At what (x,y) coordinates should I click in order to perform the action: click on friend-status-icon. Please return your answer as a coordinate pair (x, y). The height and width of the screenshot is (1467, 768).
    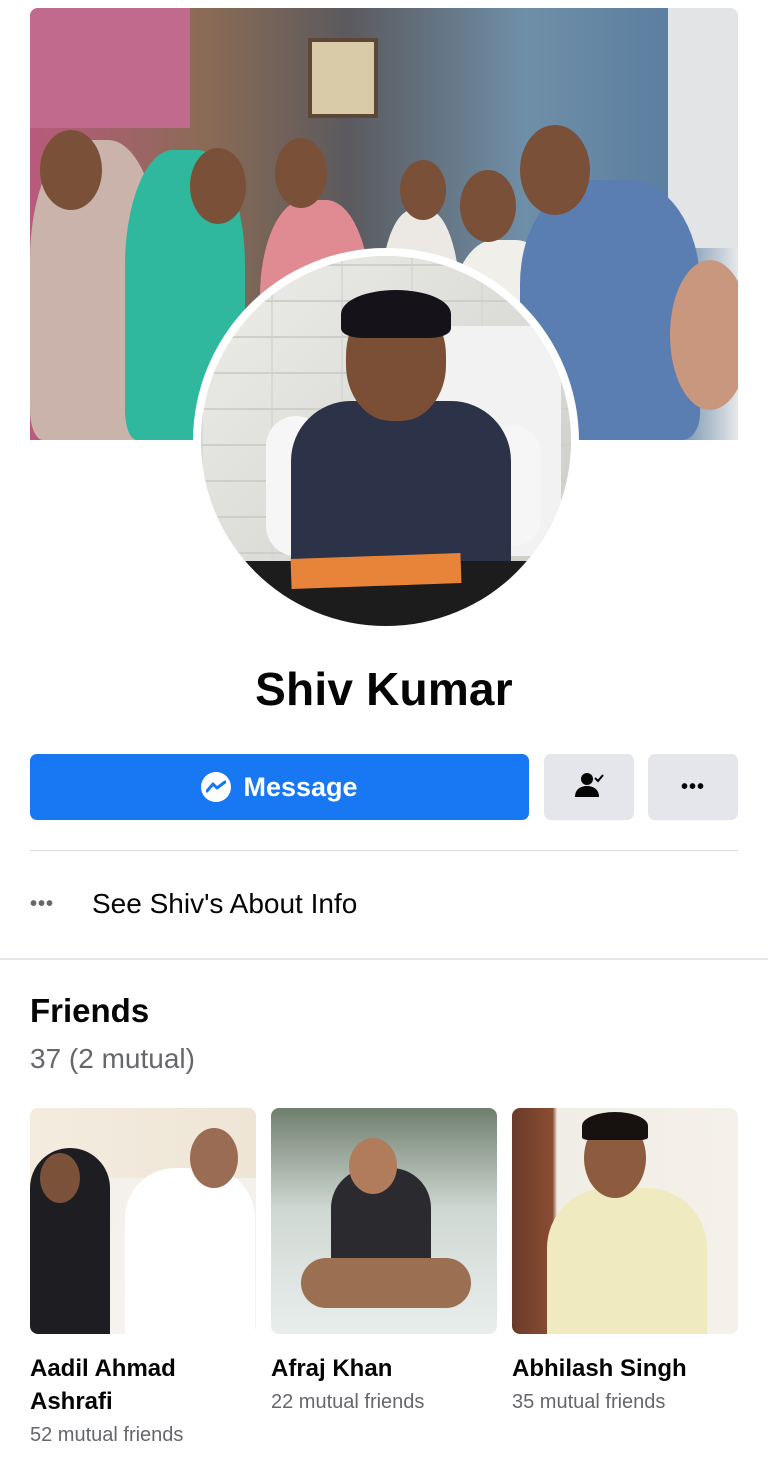
    Looking at the image, I should click on (589, 787).